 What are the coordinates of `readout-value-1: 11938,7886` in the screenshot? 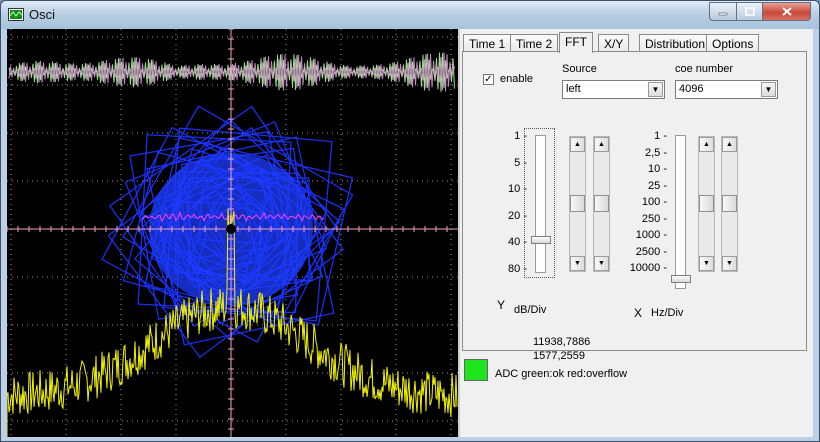 It's located at (561, 342).